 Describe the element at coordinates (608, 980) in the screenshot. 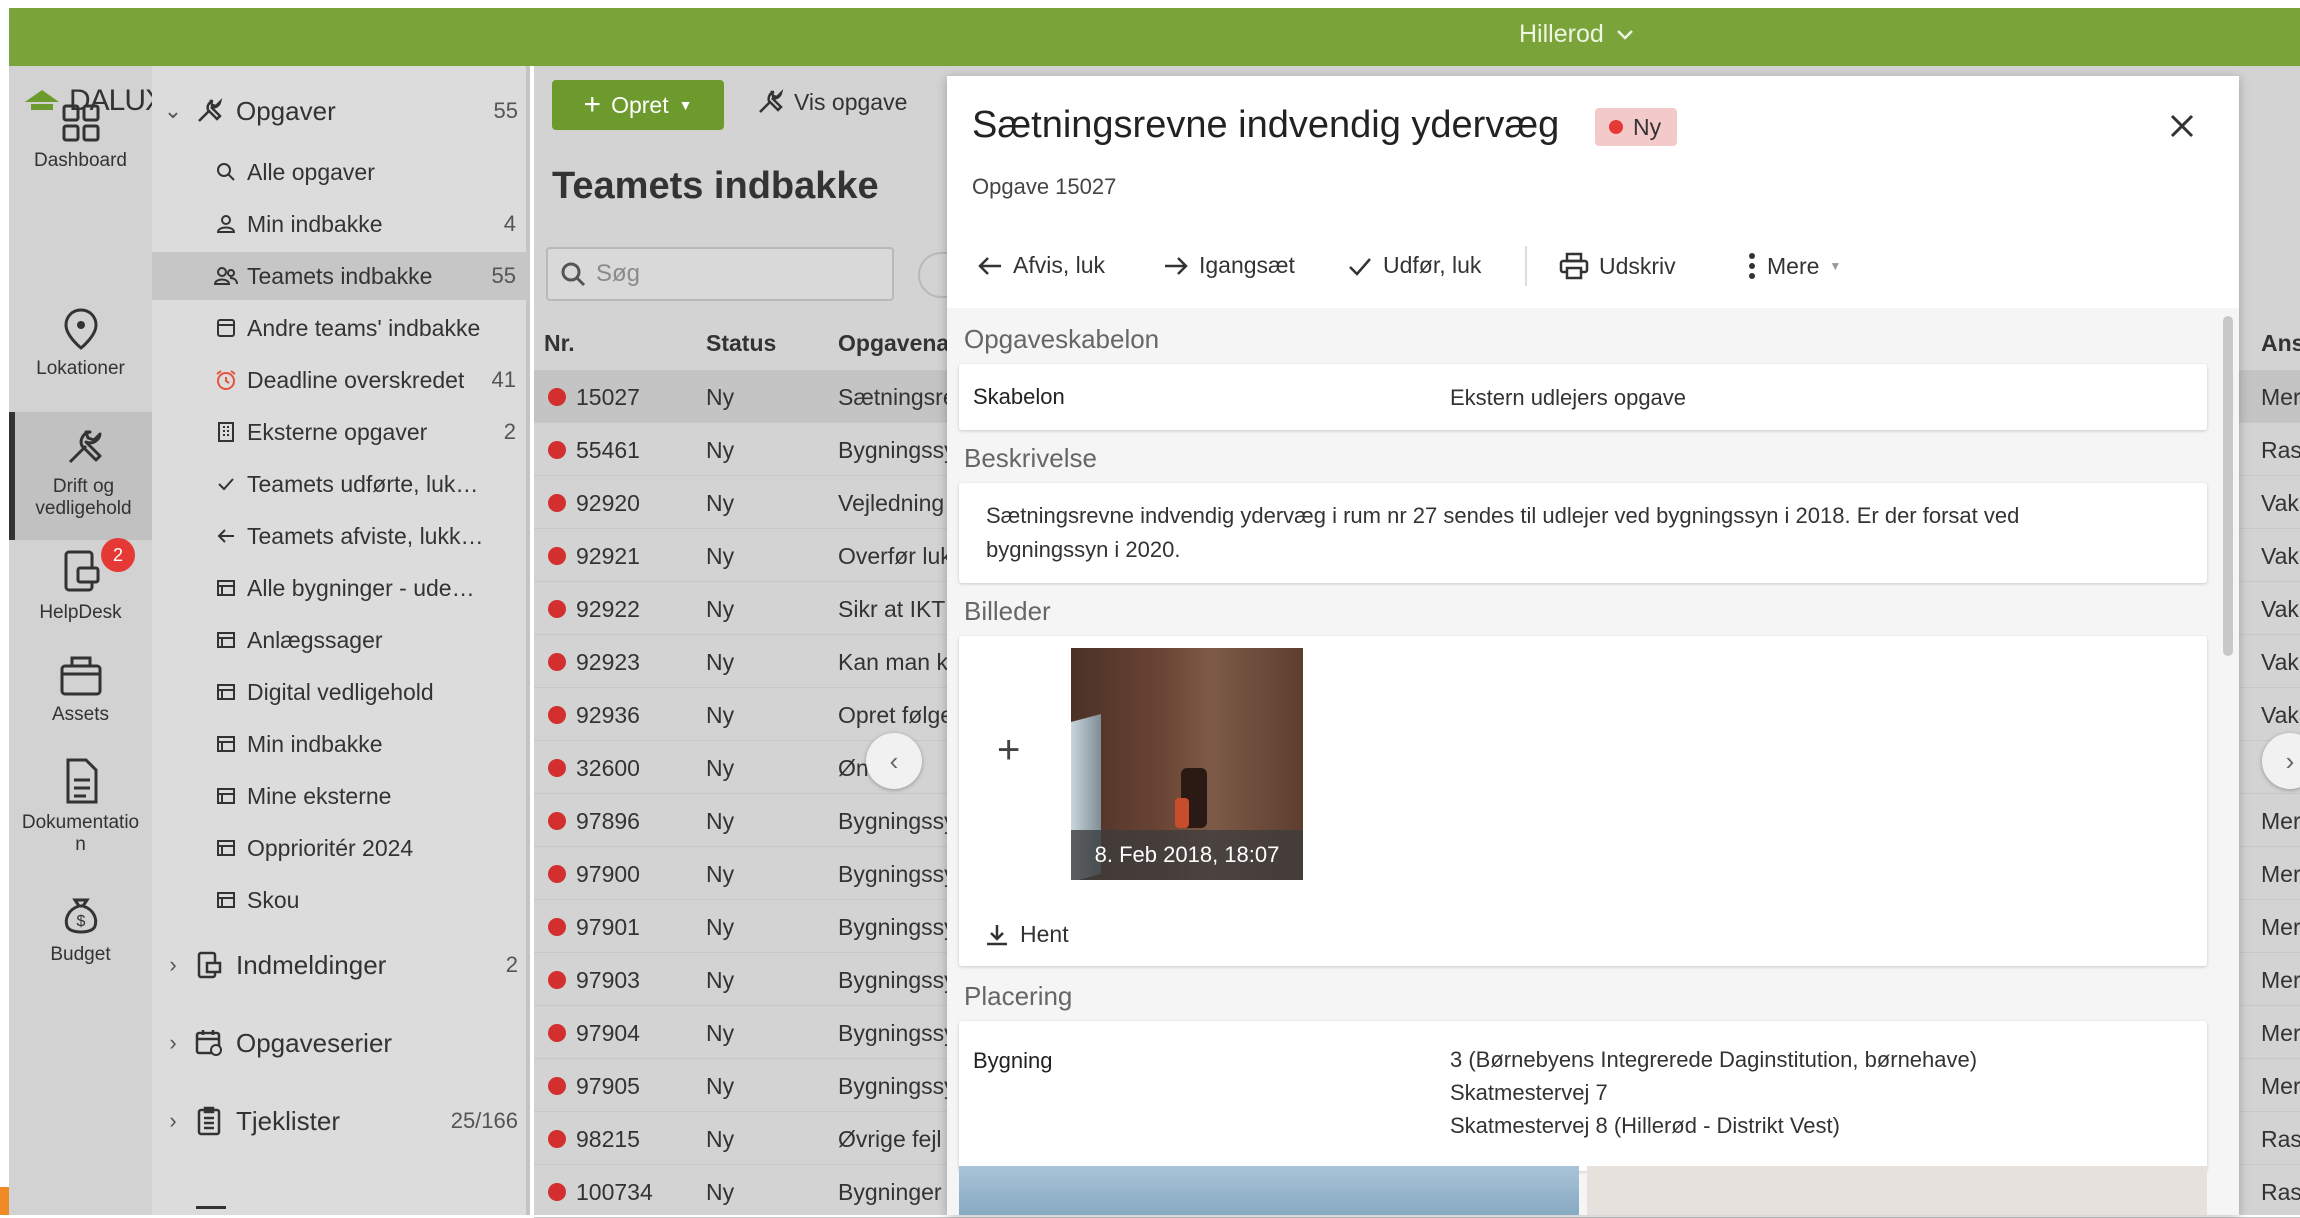

I see `task-number: 97903` at that location.